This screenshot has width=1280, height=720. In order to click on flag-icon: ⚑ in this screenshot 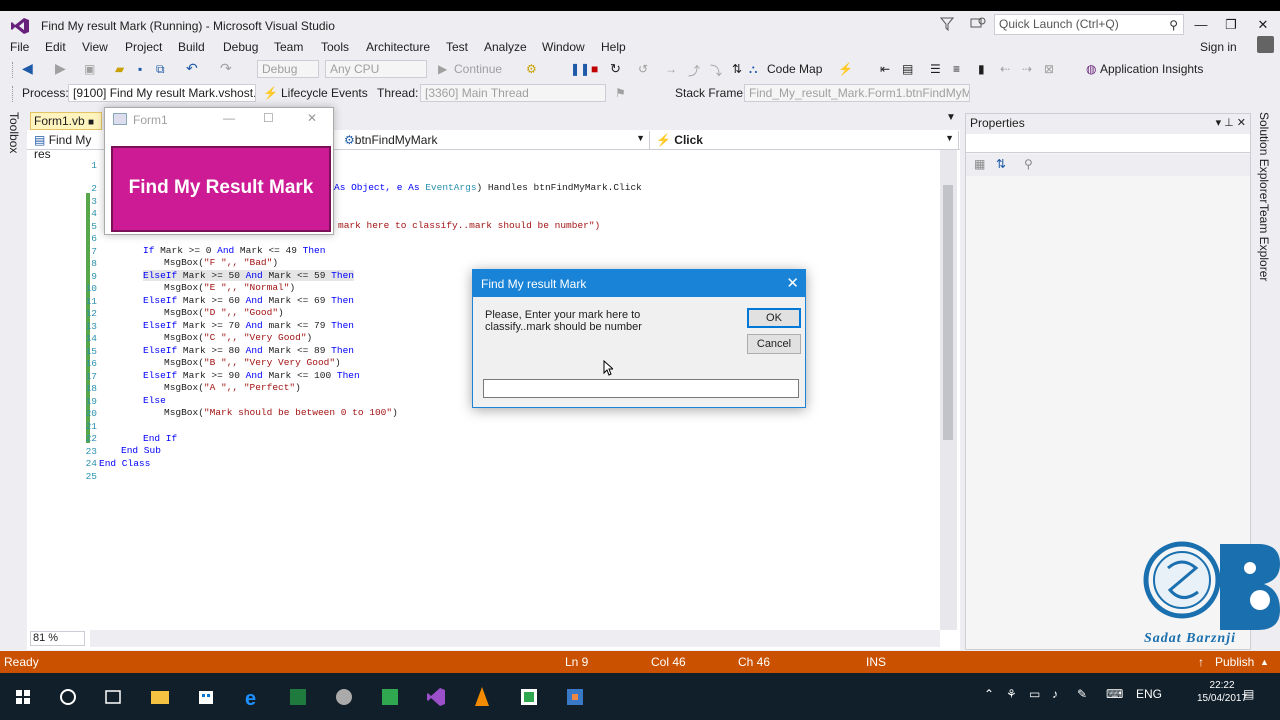, I will do `click(620, 93)`.